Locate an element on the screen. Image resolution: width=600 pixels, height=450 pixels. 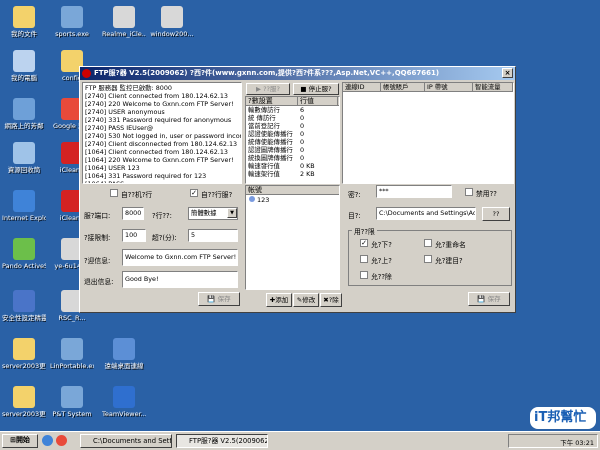
permission-label: 允?建目? is located at coordinates (449, 261).